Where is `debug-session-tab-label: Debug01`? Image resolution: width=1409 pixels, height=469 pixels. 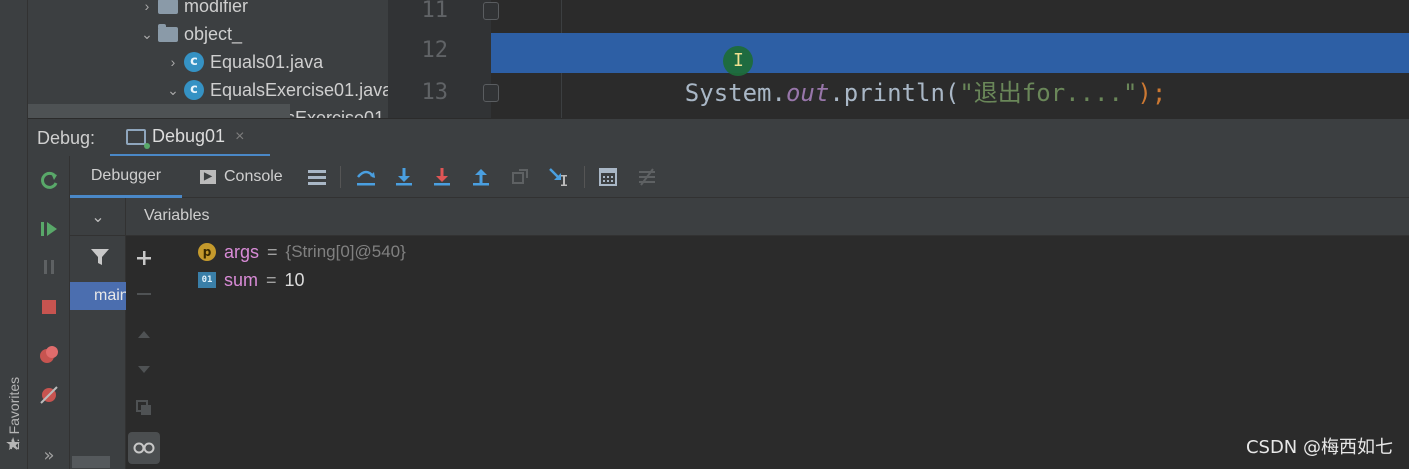
debug-session-tab-label: Debug01 is located at coordinates (189, 136).